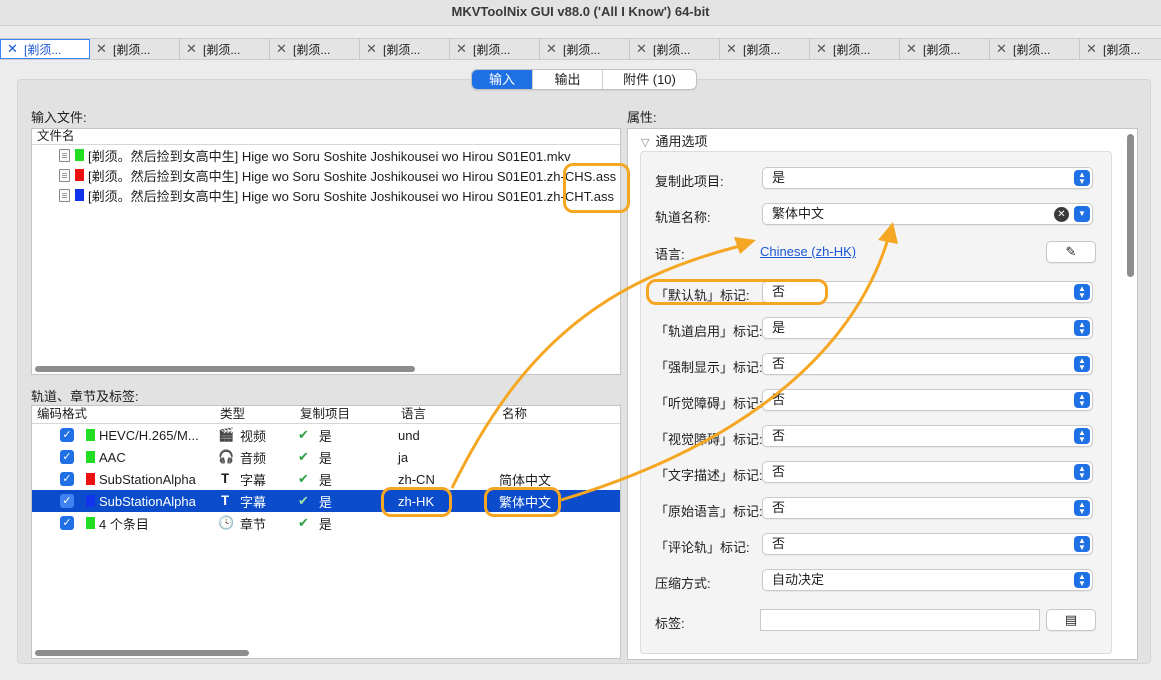 The image size is (1161, 680). Describe the element at coordinates (779, 327) in the screenshot. I see `enabled-flag-value: 是` at that location.